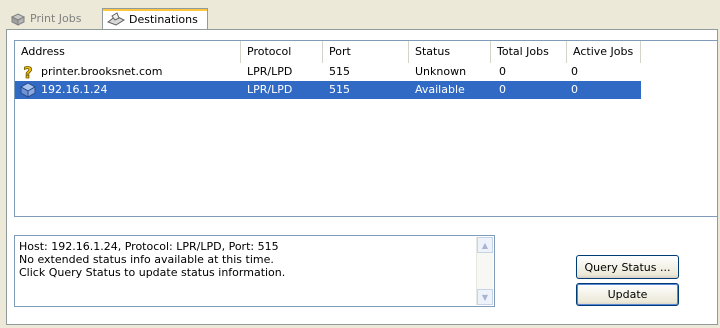 The image size is (720, 328). I want to click on scroll-down-arrow-icon: ▼, so click(485, 297).